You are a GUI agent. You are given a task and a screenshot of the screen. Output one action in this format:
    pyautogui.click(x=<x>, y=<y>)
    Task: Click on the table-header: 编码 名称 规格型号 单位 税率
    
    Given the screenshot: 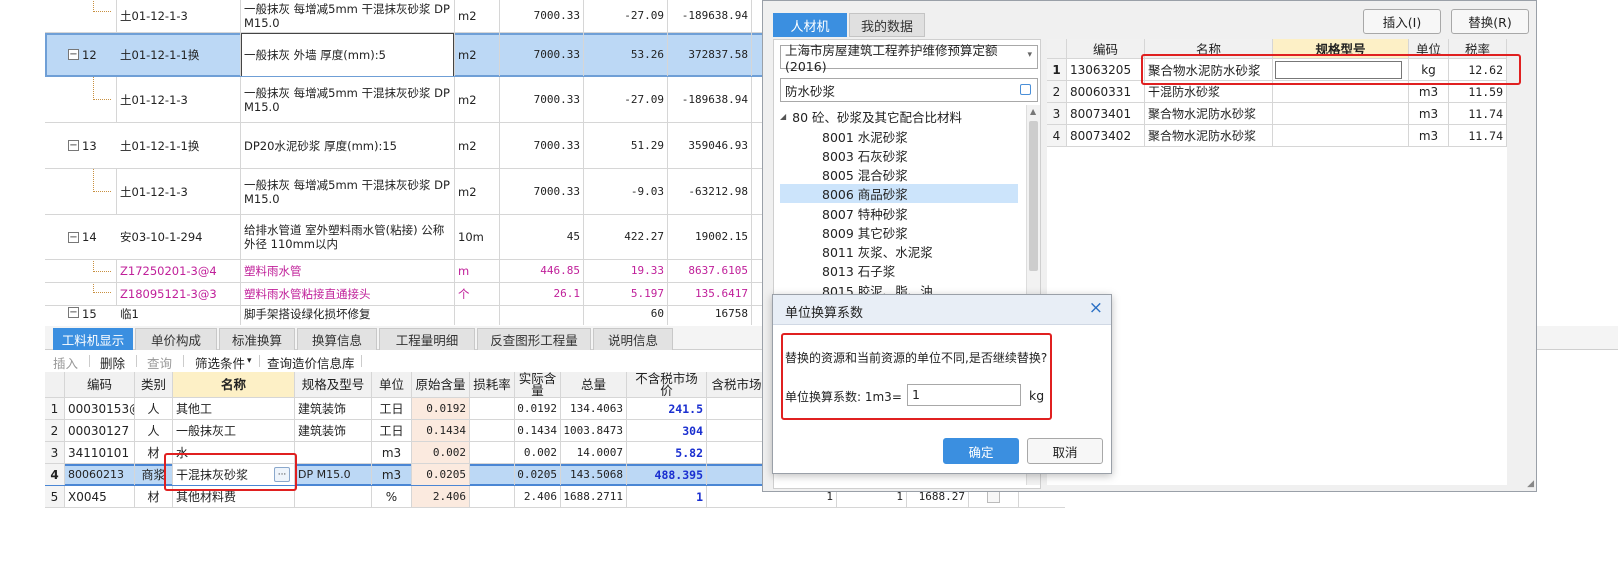 What is the action you would take?
    pyautogui.click(x=1277, y=49)
    